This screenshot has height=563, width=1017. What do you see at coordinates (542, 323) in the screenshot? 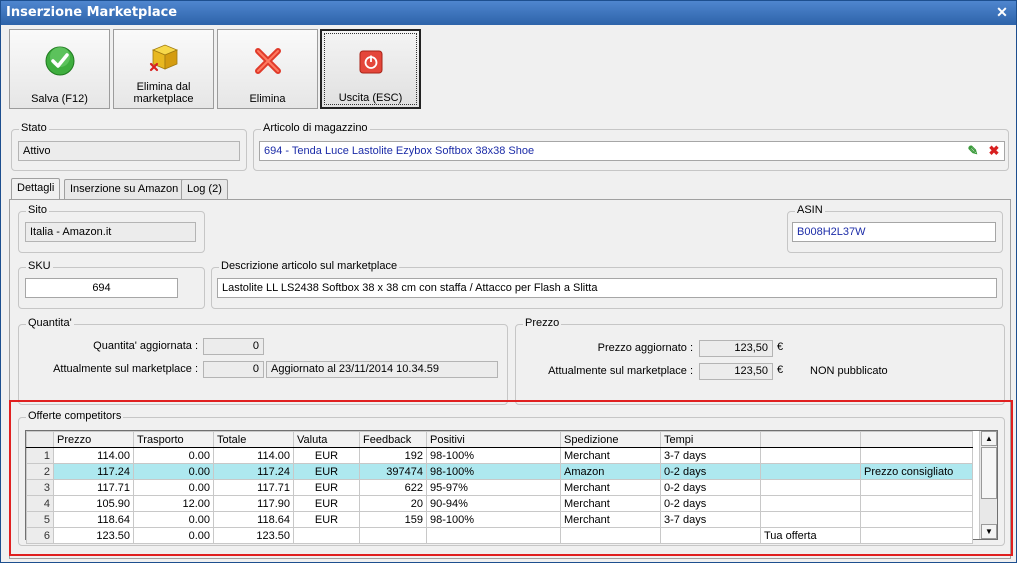
I see `prezzo-label: Prezzo` at bounding box center [542, 323].